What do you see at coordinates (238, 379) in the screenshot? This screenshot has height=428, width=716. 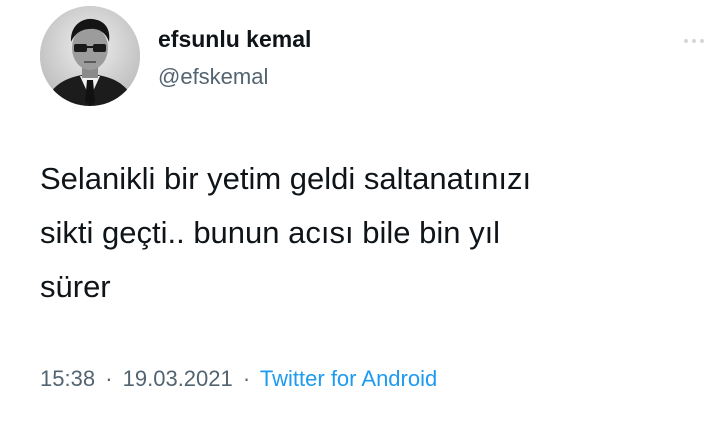 I see `tweet-meta: 15:38 · 19.03.2021 · Twitter for Android` at bounding box center [238, 379].